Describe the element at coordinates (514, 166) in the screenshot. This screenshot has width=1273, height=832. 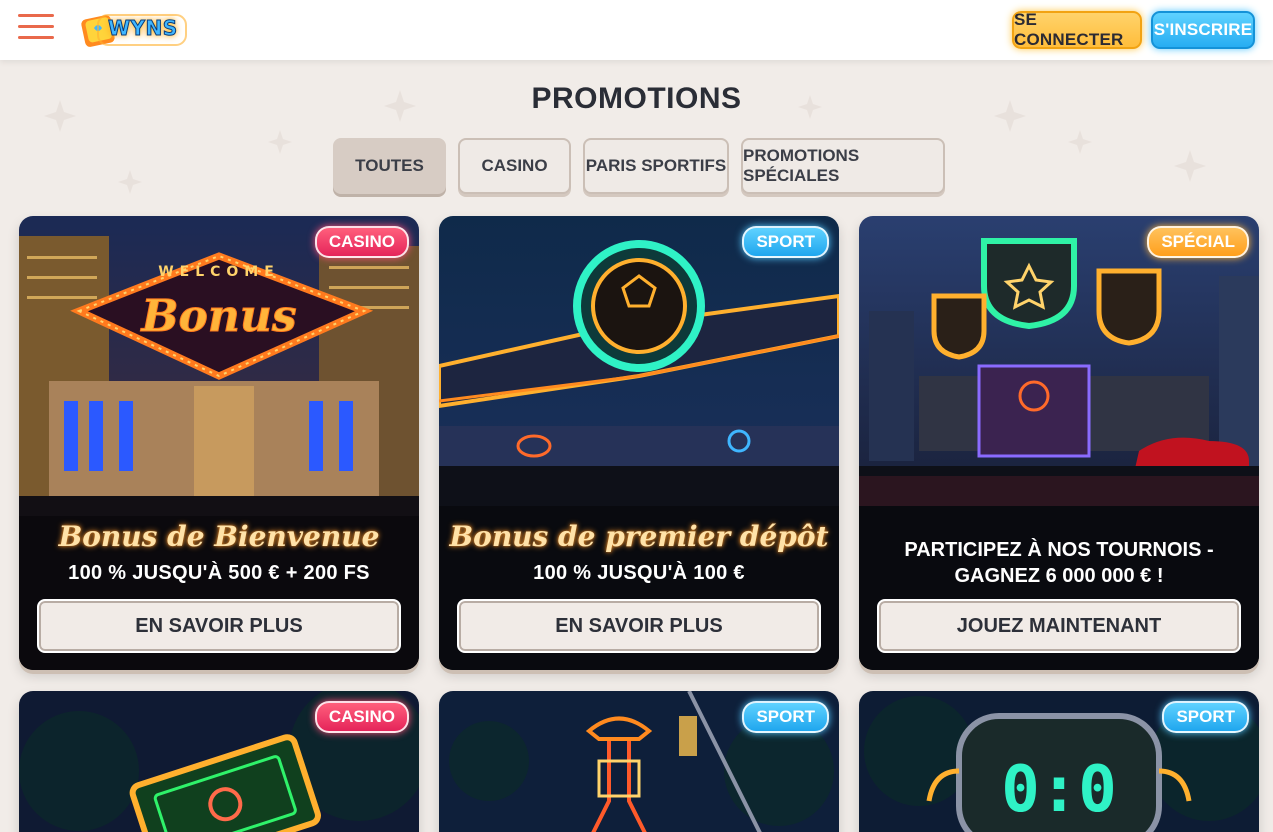
I see `tab-casino: CASINO` at that location.